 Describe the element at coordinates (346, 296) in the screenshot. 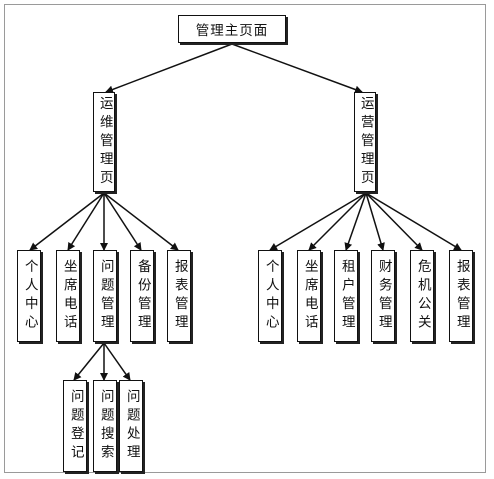

I see `biz-child-tenant-management: 租户管理` at that location.